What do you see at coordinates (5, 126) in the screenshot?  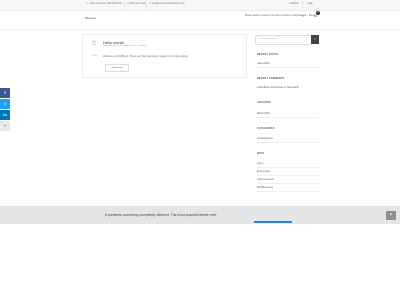 I see `plus-icon: +` at bounding box center [5, 126].